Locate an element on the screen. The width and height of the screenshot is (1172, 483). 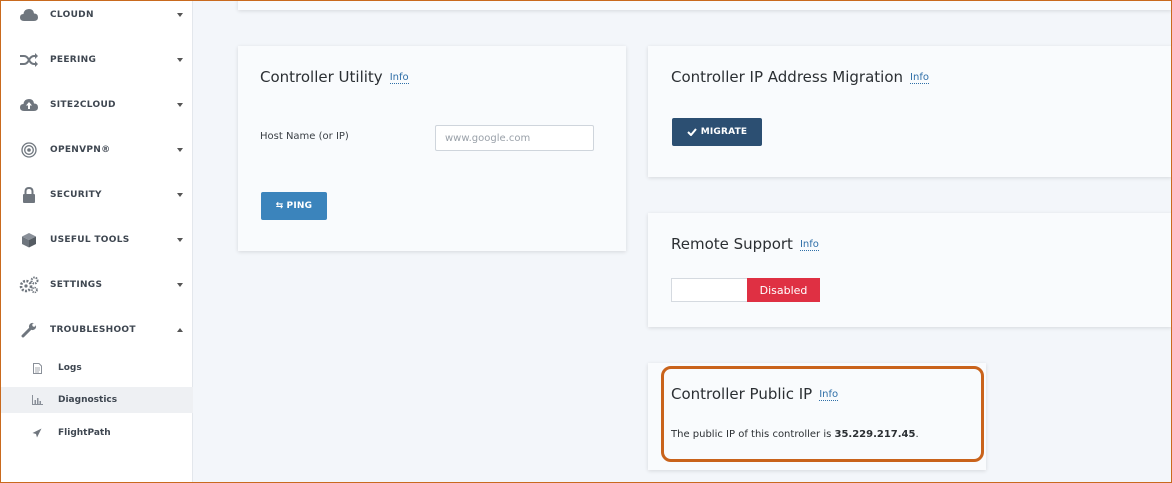
swap-icon: ⇆ is located at coordinates (279, 206).